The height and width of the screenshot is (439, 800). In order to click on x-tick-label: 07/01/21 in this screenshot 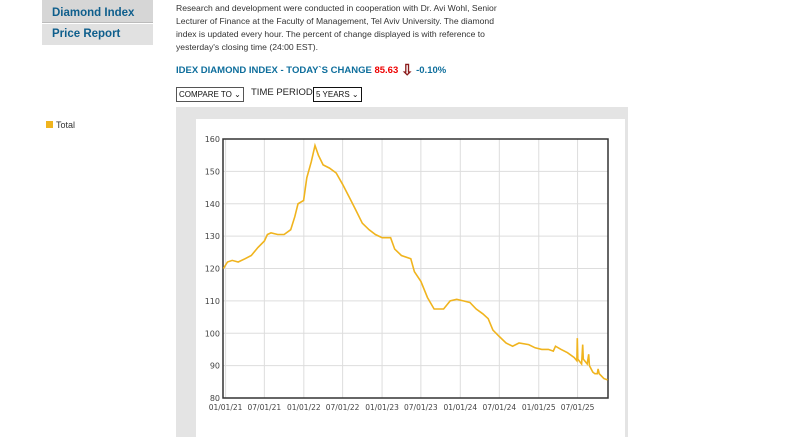, I will do `click(265, 407)`.